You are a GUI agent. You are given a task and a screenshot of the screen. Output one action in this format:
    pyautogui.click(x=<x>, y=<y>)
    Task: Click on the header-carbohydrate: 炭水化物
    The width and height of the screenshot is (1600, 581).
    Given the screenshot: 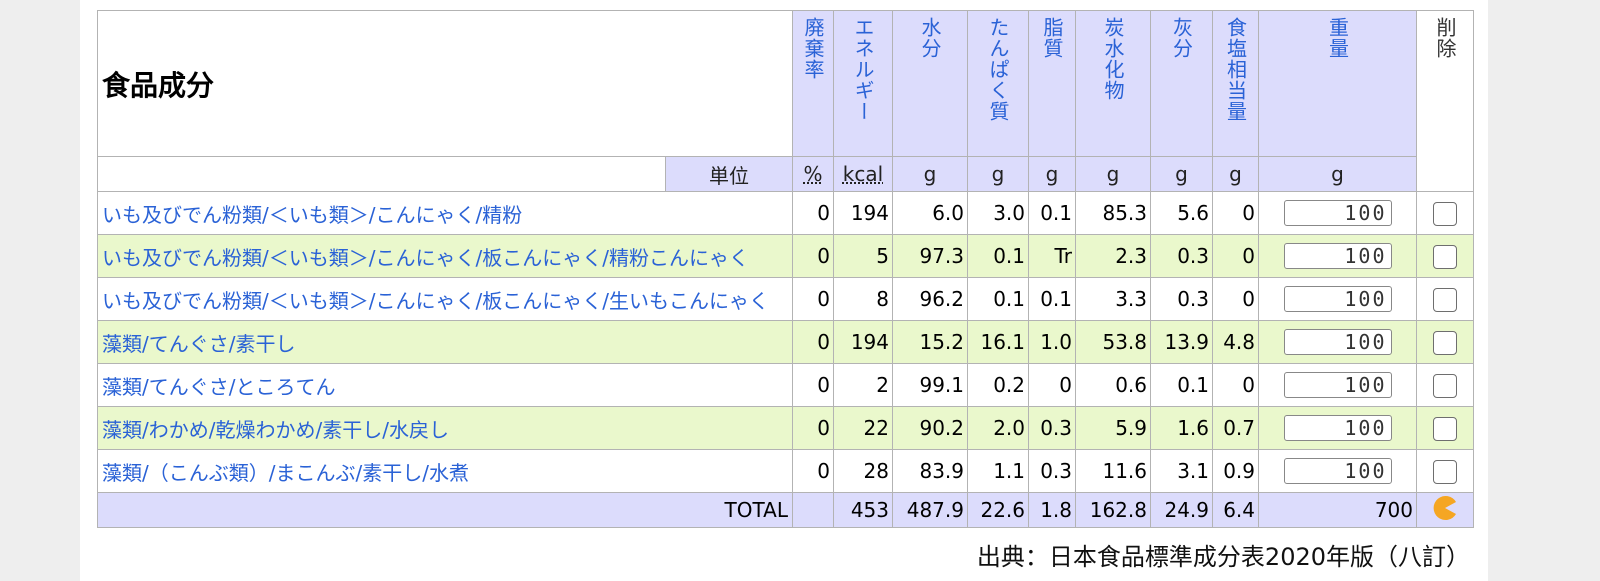 What is the action you would take?
    pyautogui.click(x=1113, y=83)
    